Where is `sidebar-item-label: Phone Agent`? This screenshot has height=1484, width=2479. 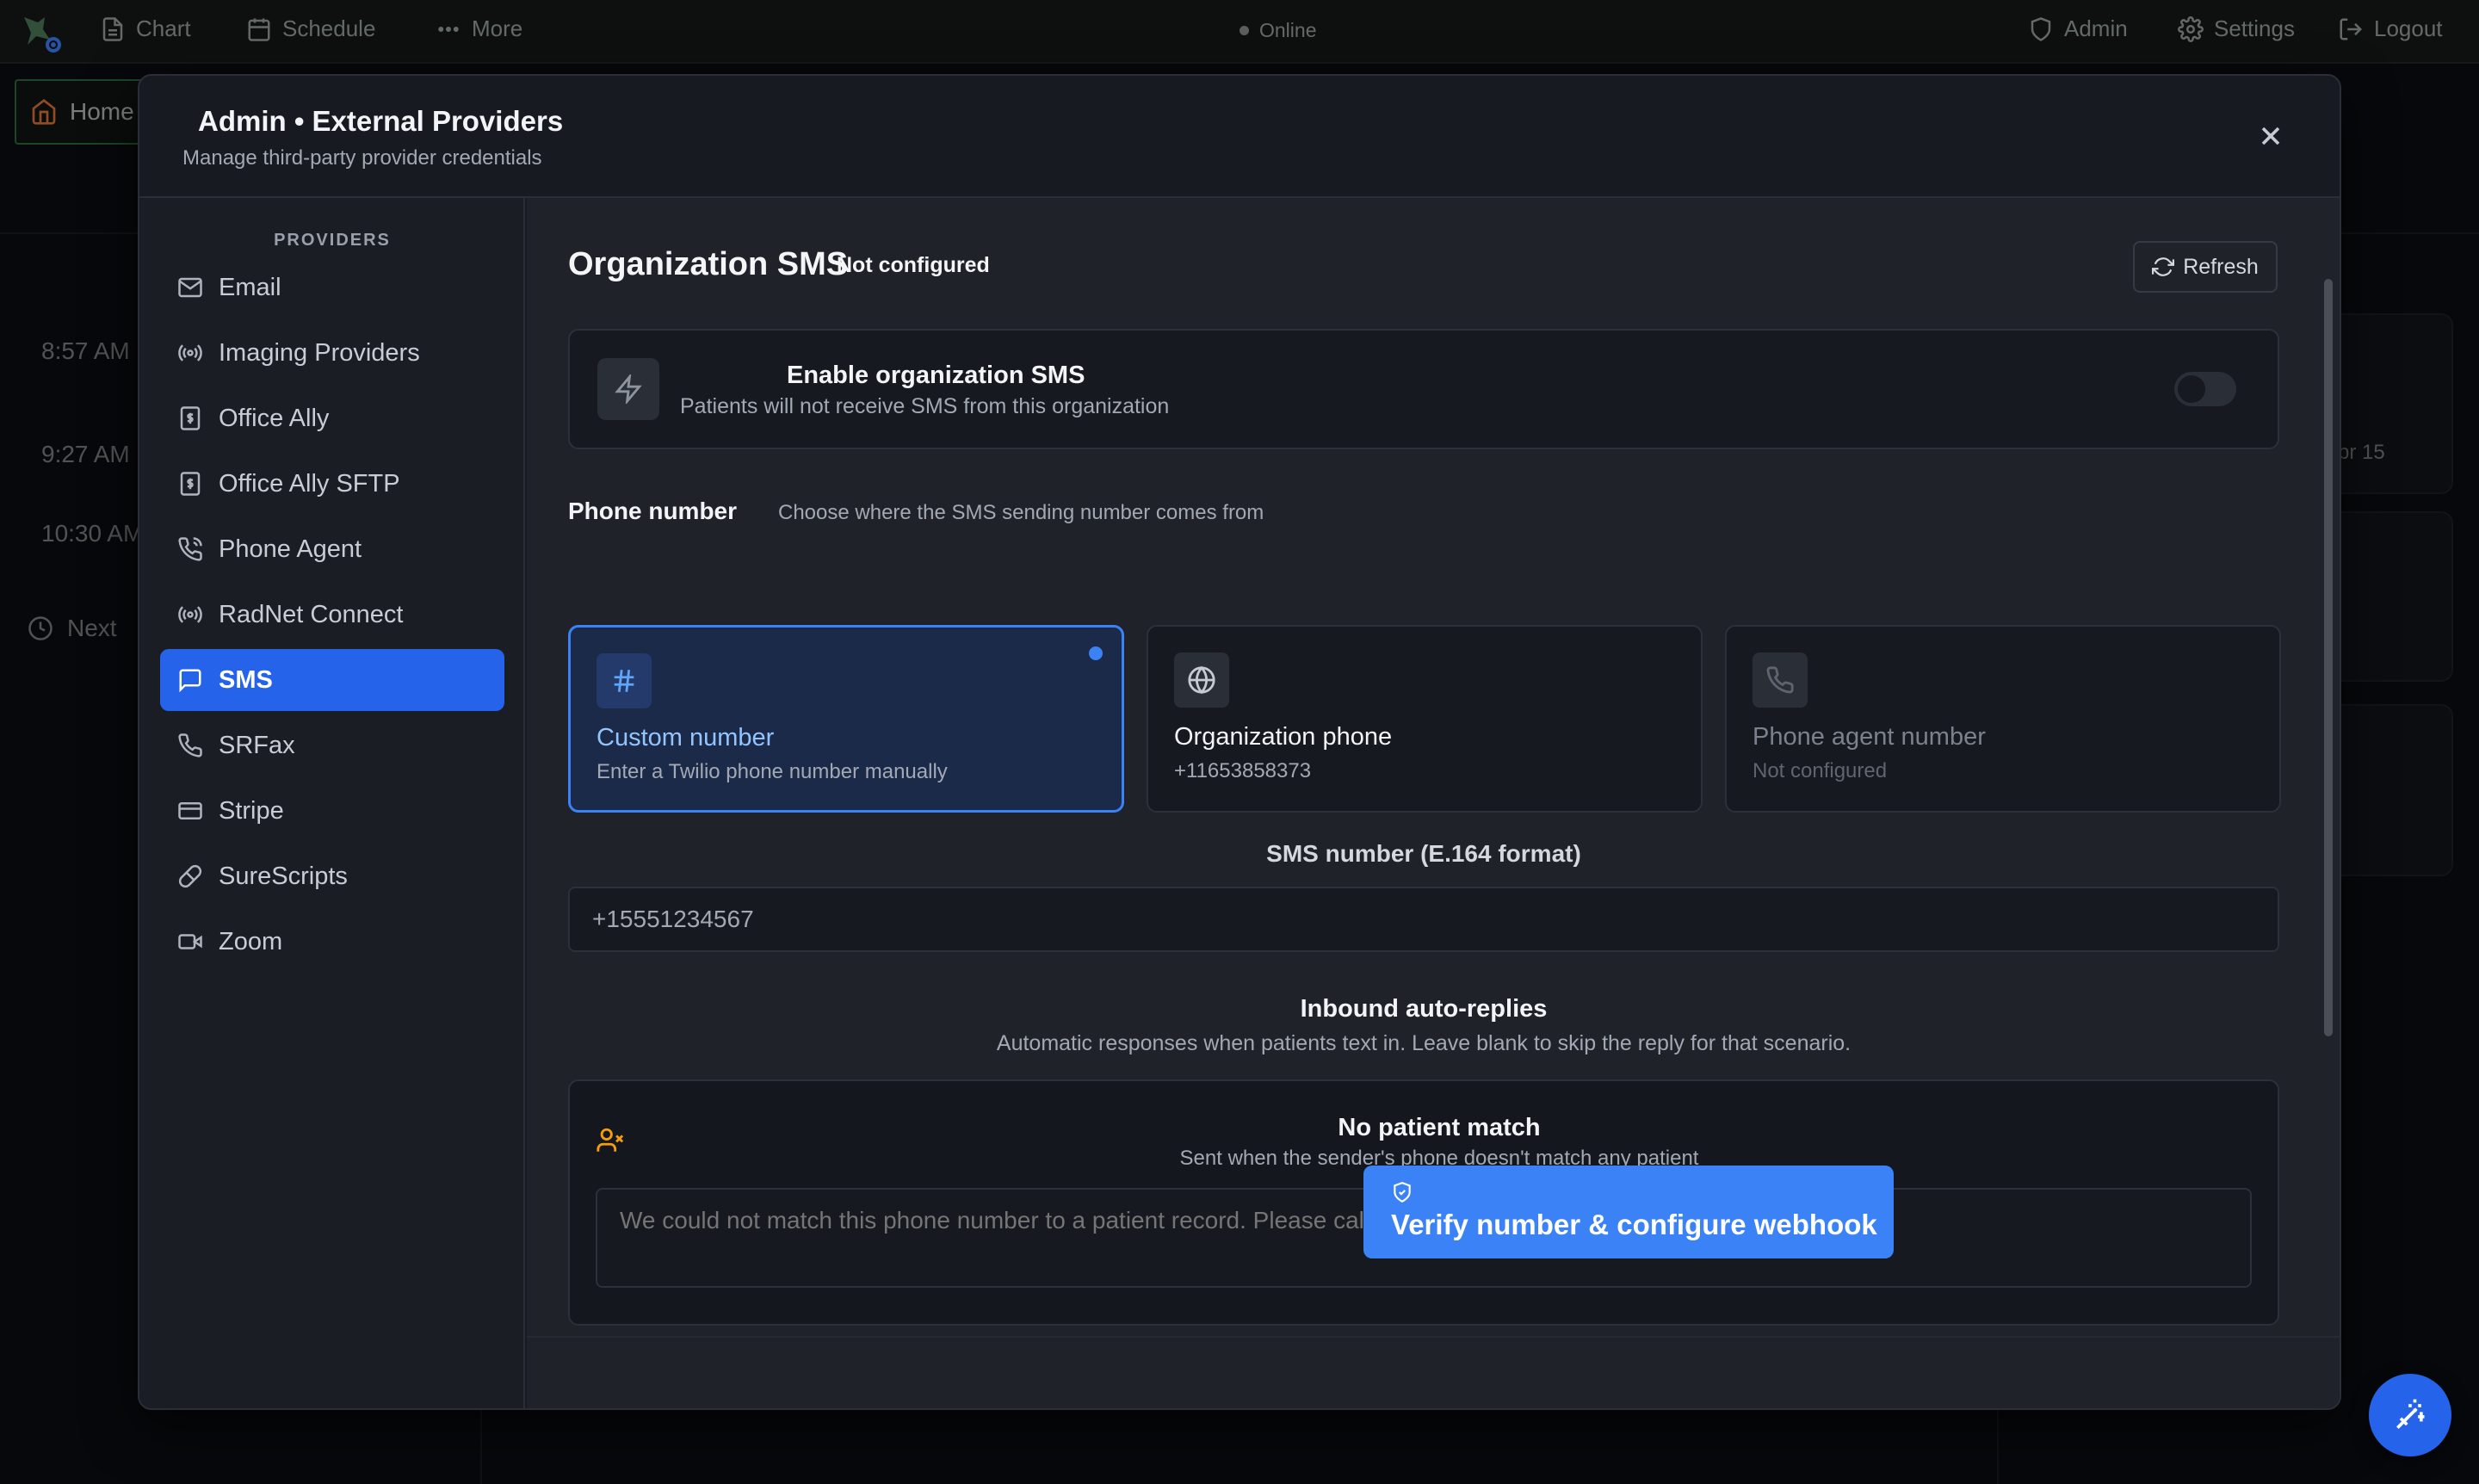 sidebar-item-label: Phone Agent is located at coordinates (290, 549).